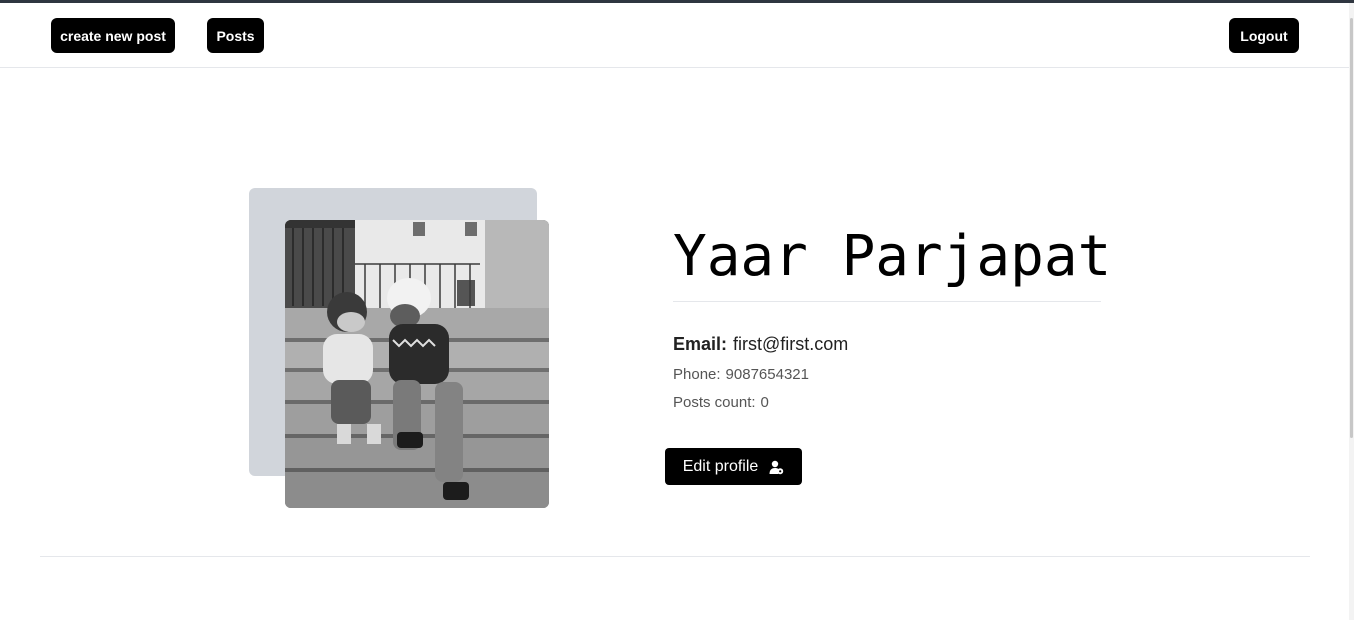 This screenshot has width=1354, height=620. What do you see at coordinates (675, 556) in the screenshot?
I see `bottom-divider` at bounding box center [675, 556].